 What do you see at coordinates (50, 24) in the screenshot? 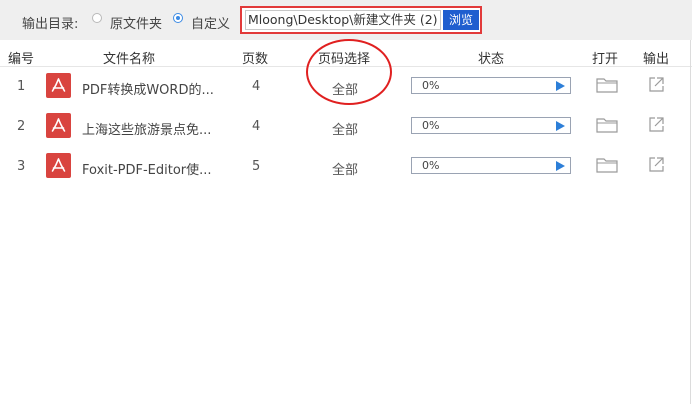
I see `output-dir-label: 输出目录:` at bounding box center [50, 24].